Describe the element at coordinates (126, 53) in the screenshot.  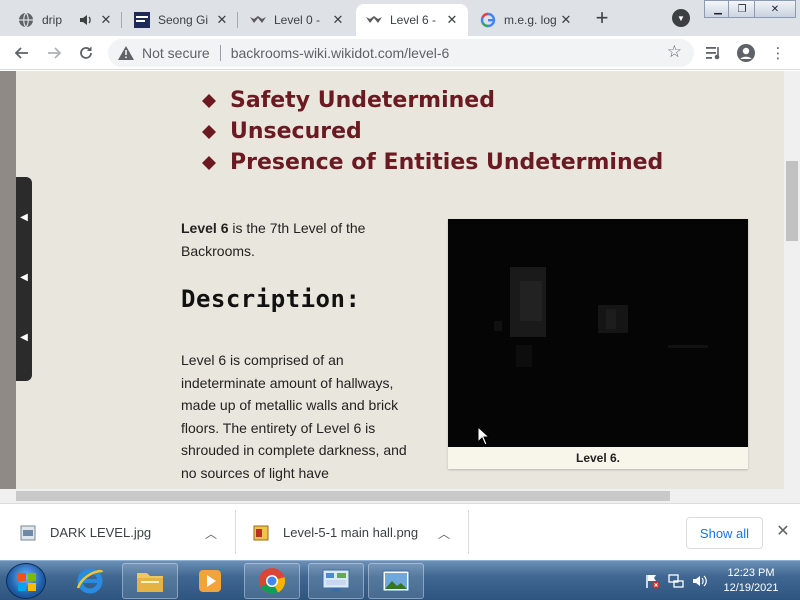
I see `warning-triangle-icon` at that location.